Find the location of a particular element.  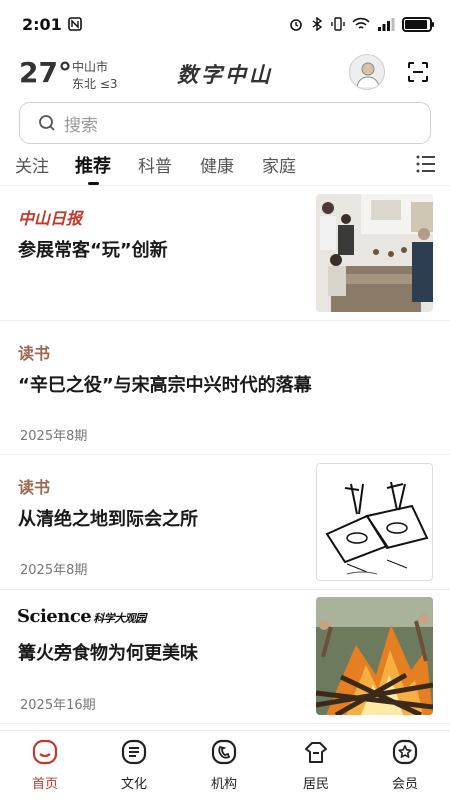

science-logo: Science 科学大观园 is located at coordinates (81, 616).